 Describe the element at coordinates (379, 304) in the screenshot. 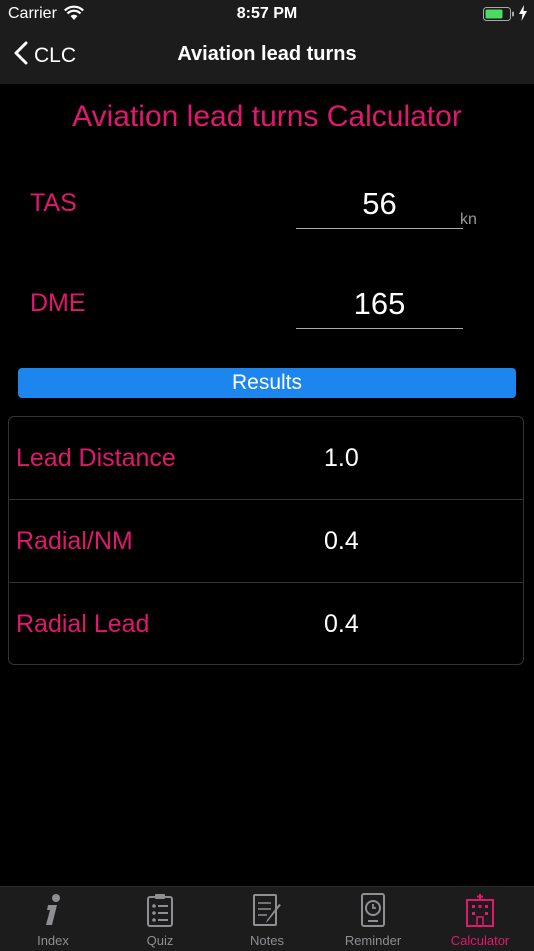

I see `dme-input` at that location.